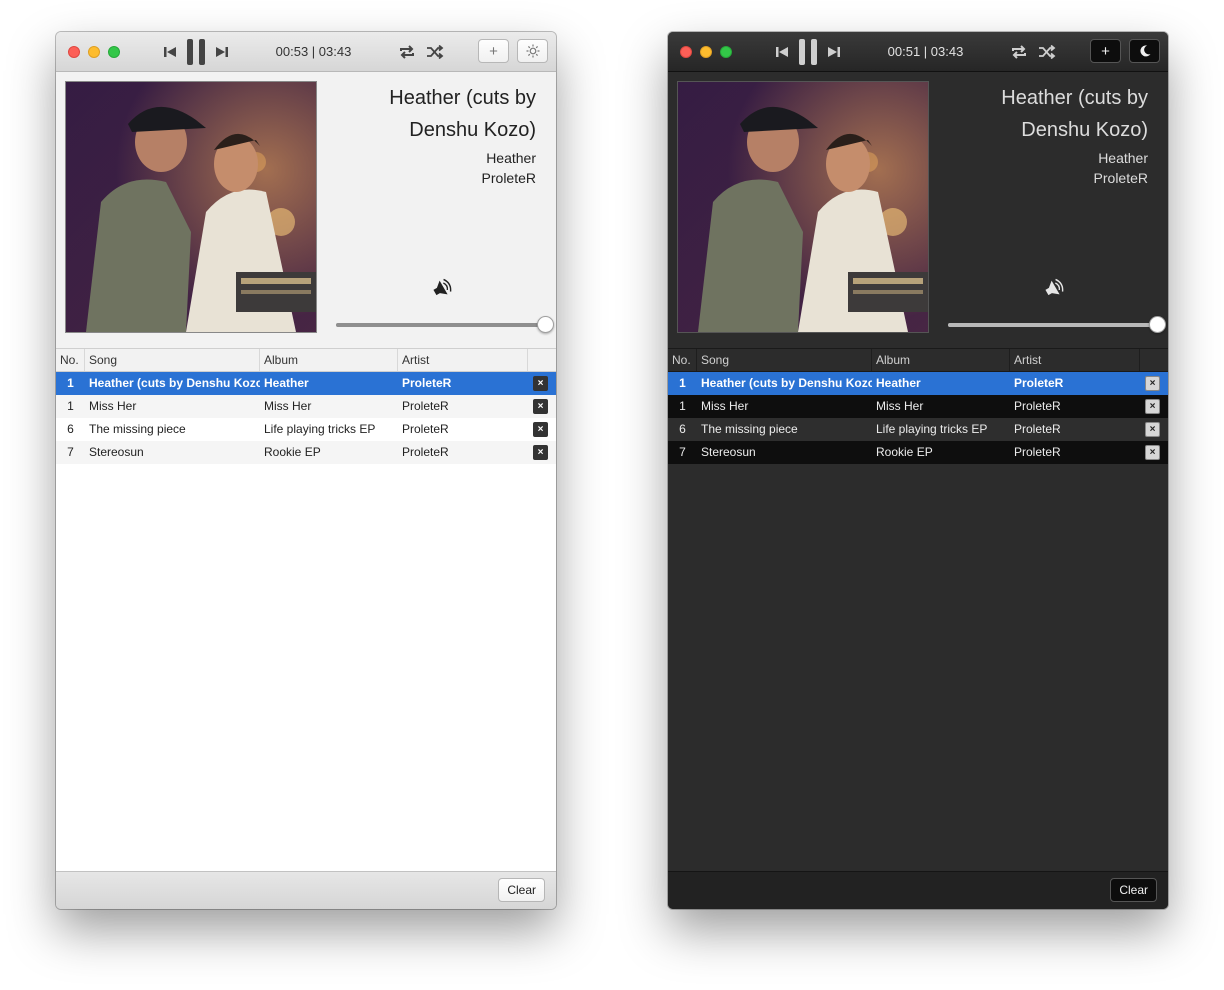  What do you see at coordinates (70, 429) in the screenshot?
I see `track-number: 6` at bounding box center [70, 429].